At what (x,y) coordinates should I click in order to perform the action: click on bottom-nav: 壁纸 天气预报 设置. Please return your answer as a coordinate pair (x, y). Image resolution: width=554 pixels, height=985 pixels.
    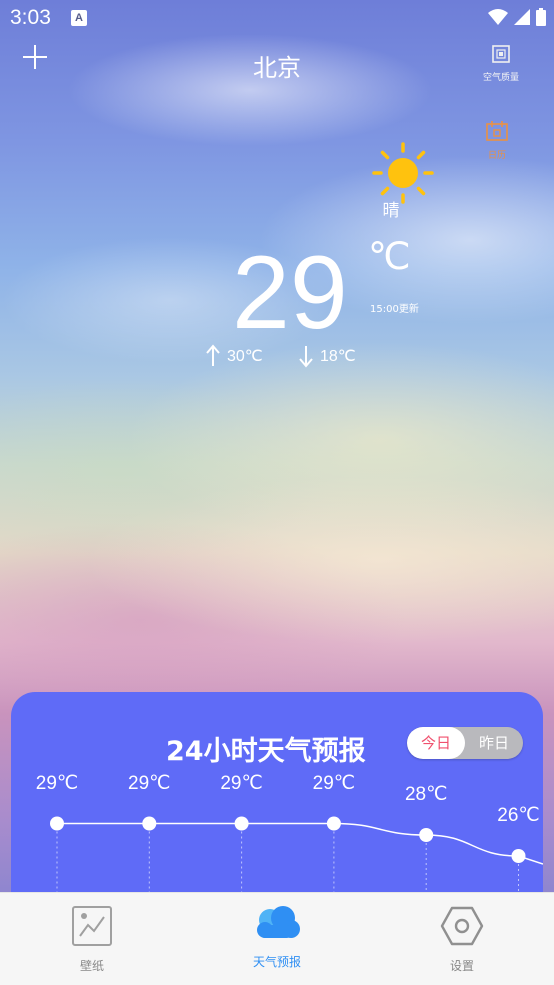
    Looking at the image, I should click on (277, 938).